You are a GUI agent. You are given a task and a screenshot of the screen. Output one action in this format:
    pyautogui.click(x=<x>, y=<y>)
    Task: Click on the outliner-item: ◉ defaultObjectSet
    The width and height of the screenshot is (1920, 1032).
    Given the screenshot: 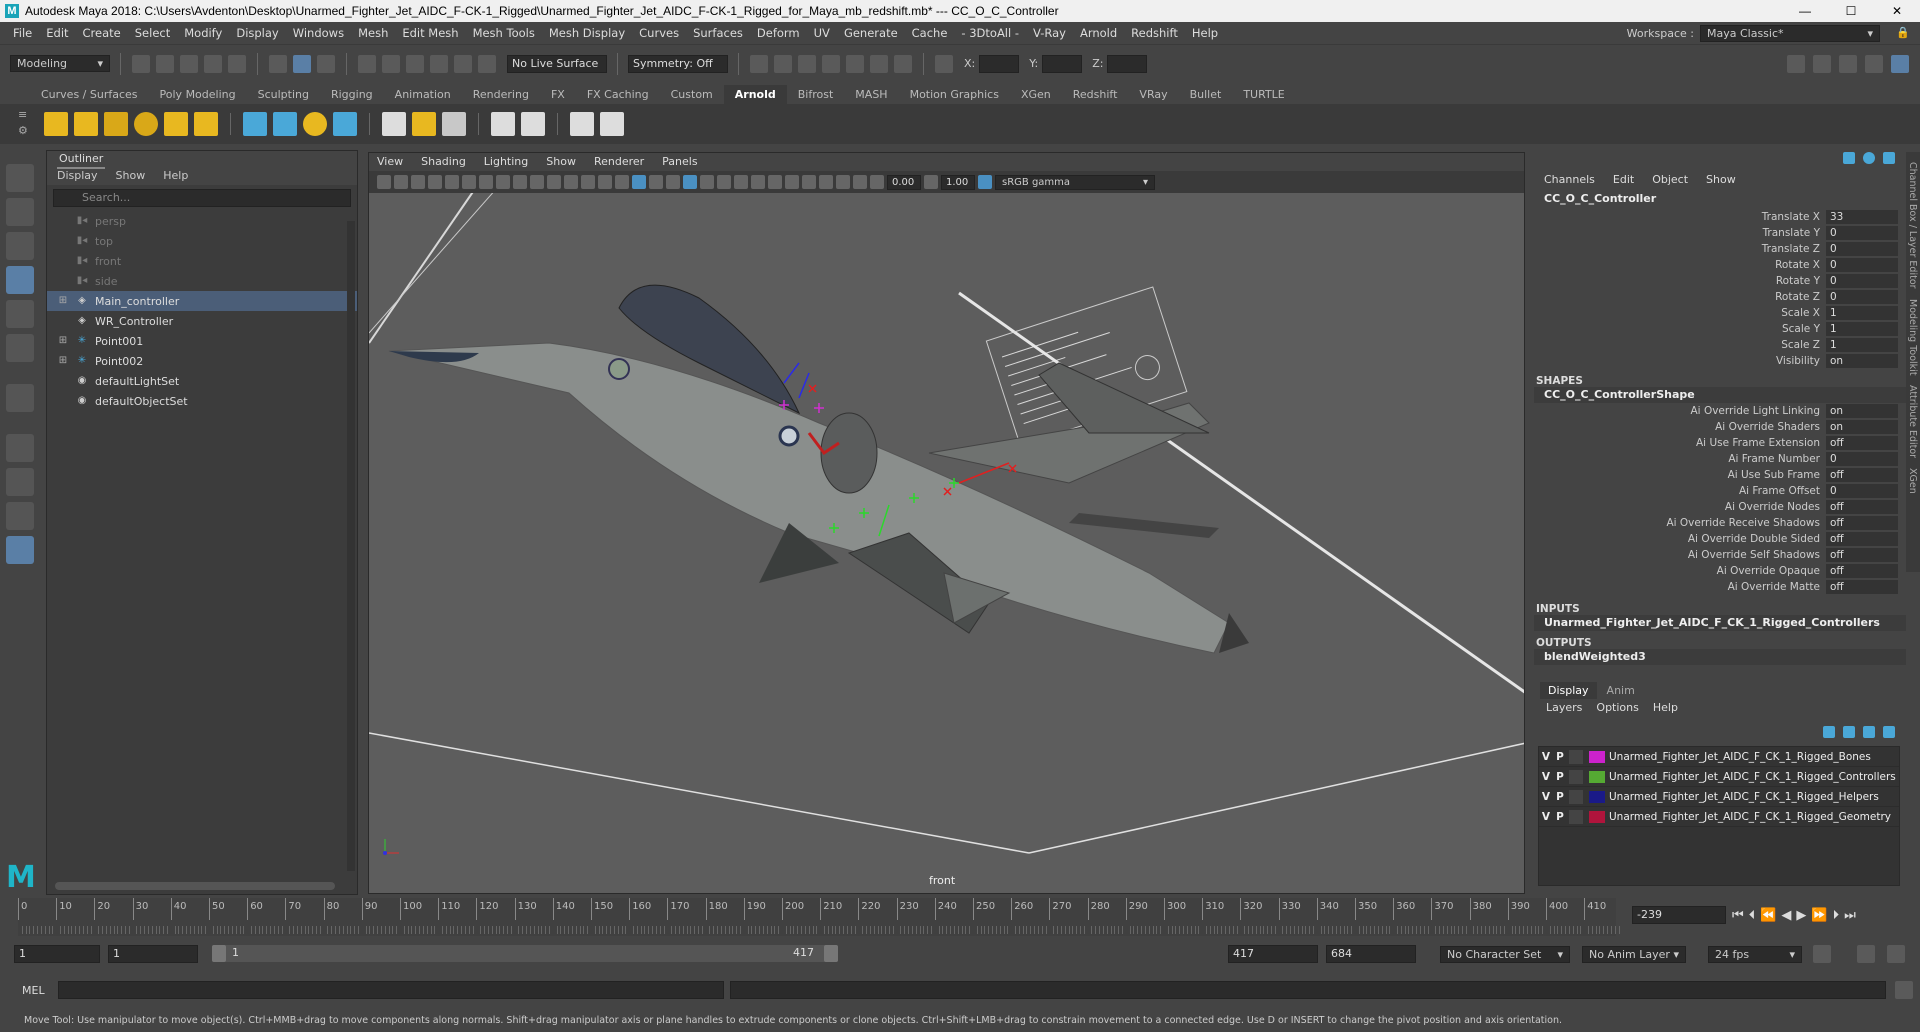 What is the action you would take?
    pyautogui.click(x=202, y=401)
    